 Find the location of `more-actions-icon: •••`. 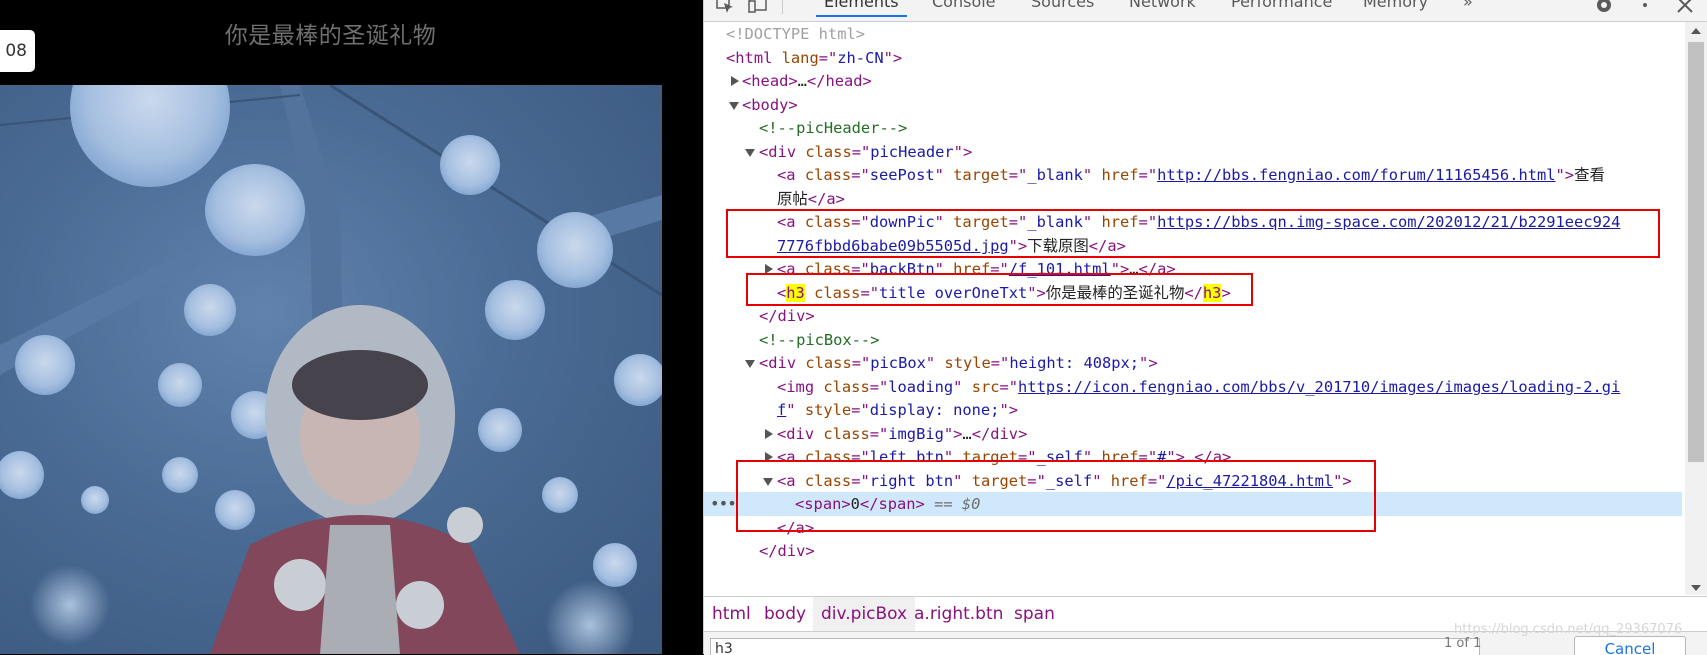

more-actions-icon: ••• is located at coordinates (723, 504).